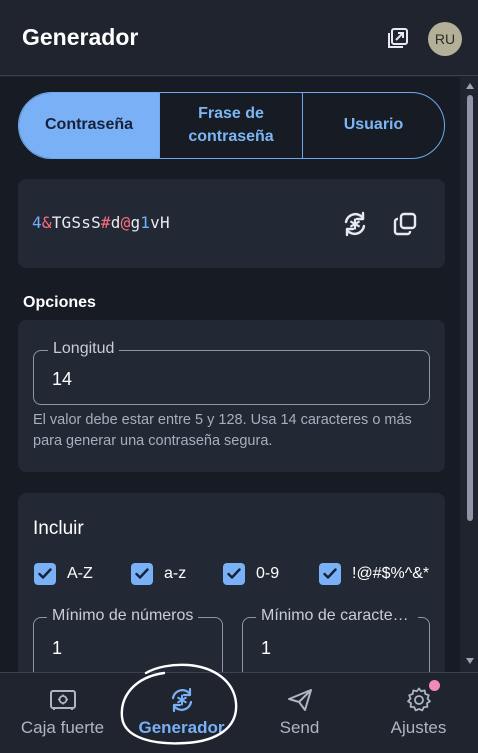 This screenshot has width=478, height=753. I want to click on send-icon, so click(300, 700).